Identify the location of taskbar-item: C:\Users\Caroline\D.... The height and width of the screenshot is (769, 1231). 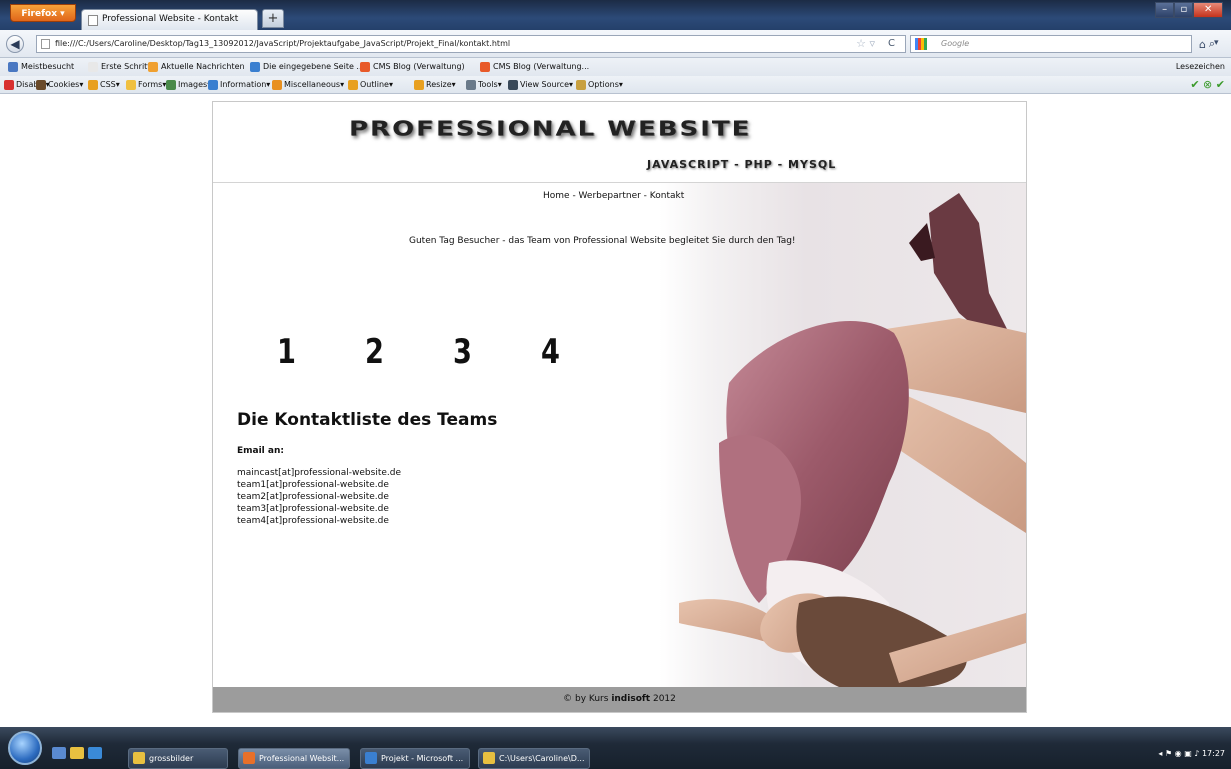
(534, 758).